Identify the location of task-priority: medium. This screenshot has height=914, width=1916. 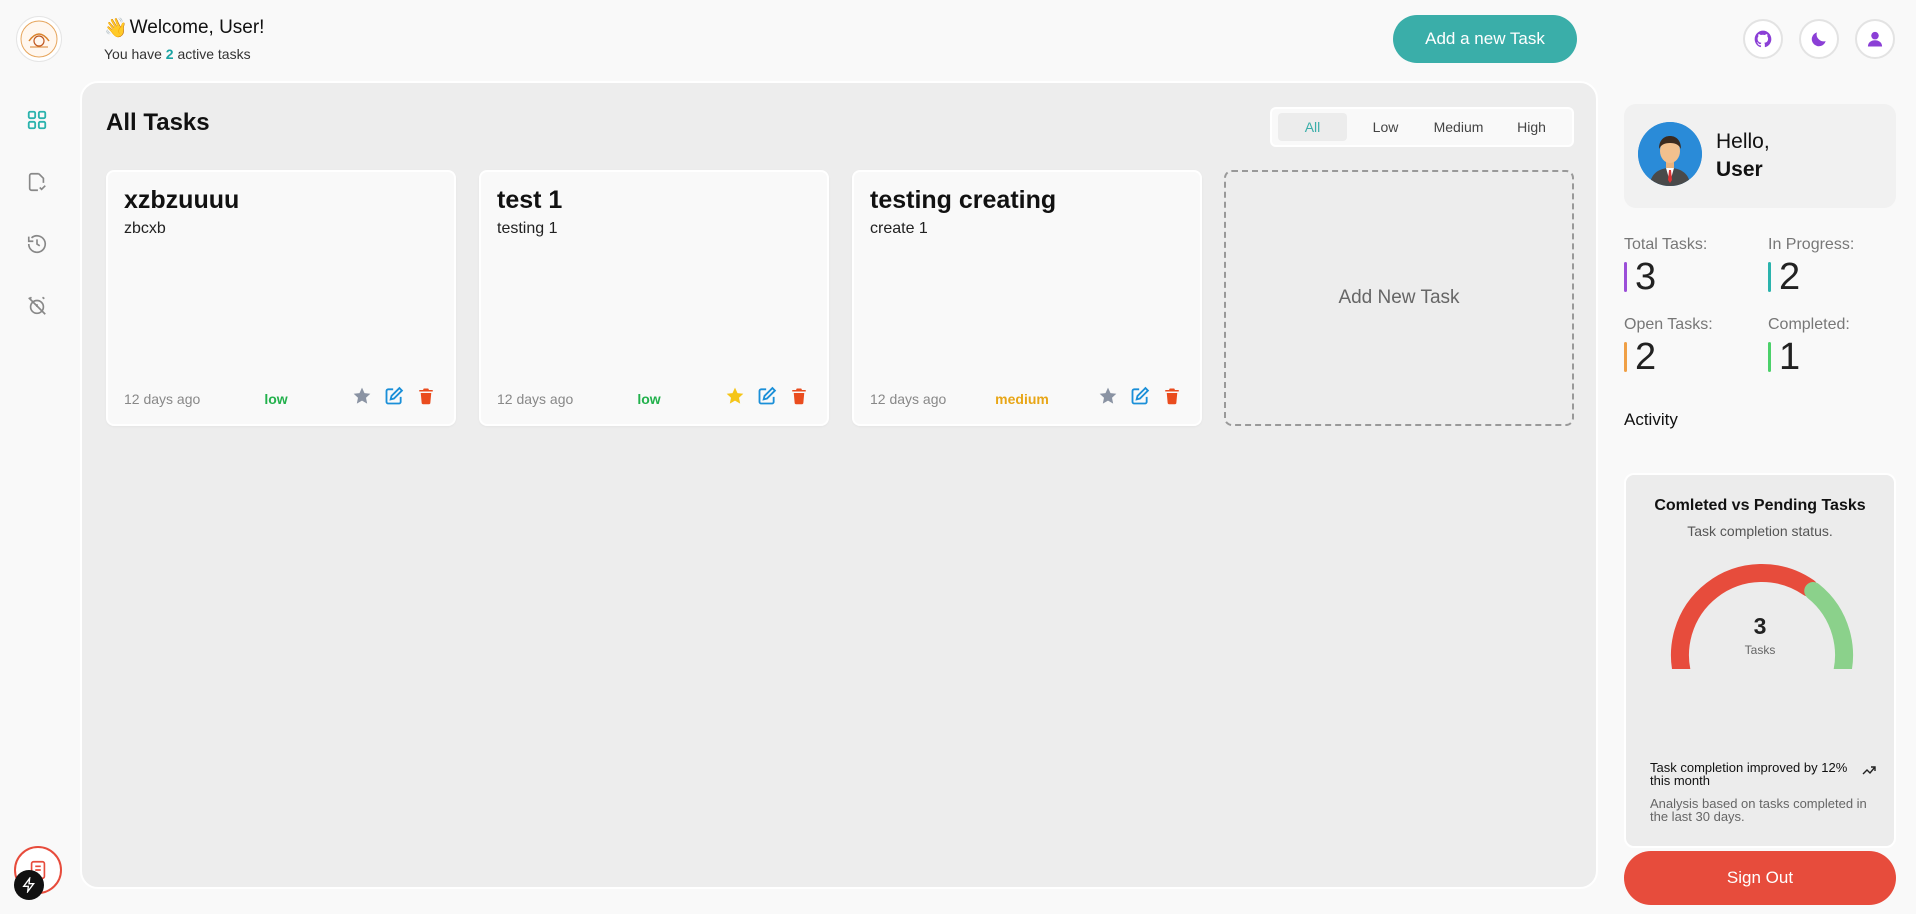
(1022, 399).